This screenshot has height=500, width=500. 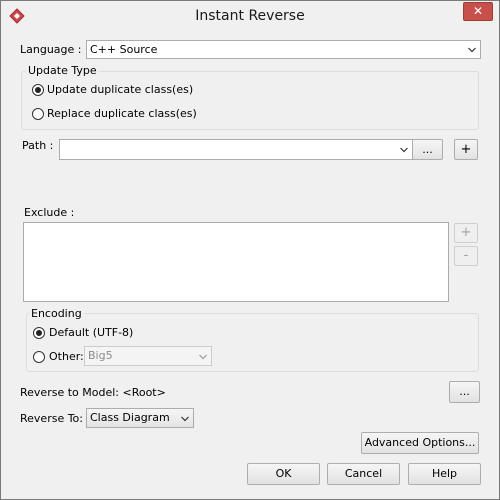 I want to click on language-value: C++ Source, so click(x=124, y=49).